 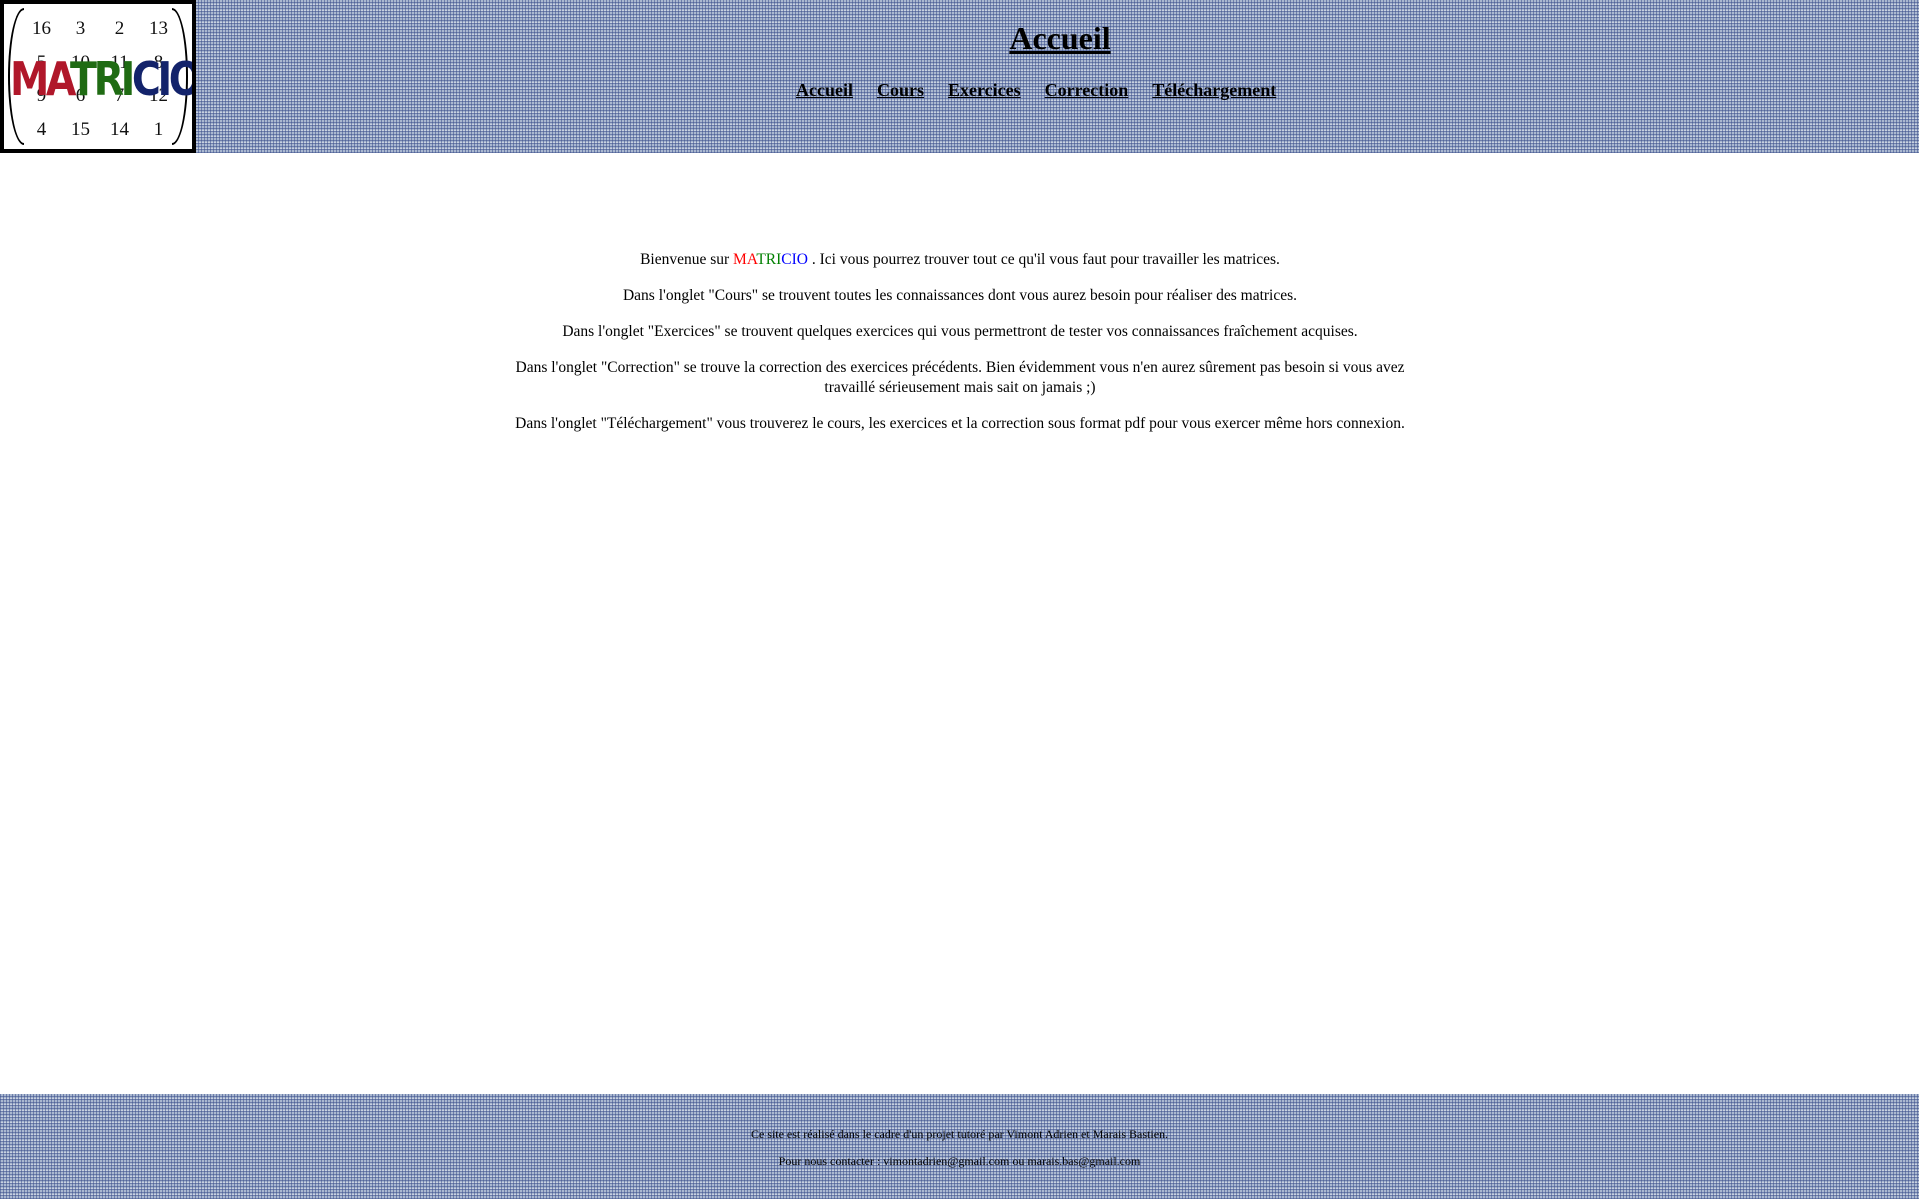 What do you see at coordinates (1060, 38) in the screenshot?
I see `page-title: Accueil` at bounding box center [1060, 38].